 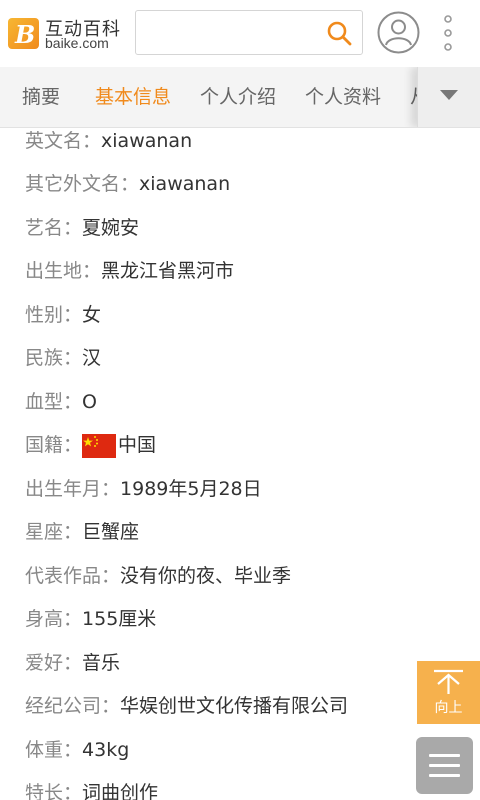 I want to click on logo-domain: baike.com, so click(x=77, y=43).